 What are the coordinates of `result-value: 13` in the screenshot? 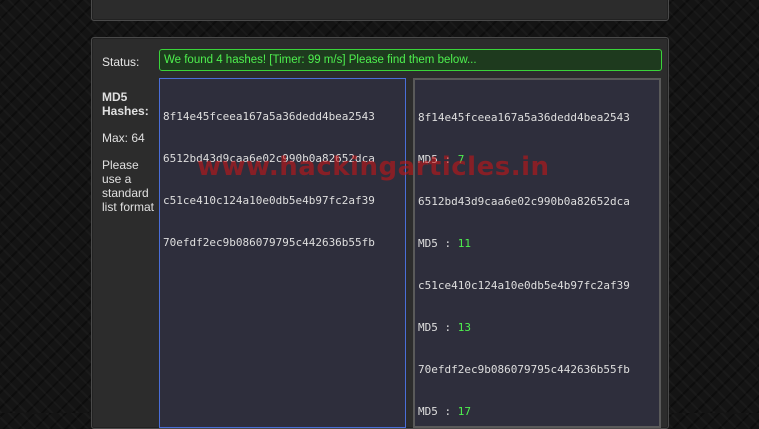 It's located at (464, 327).